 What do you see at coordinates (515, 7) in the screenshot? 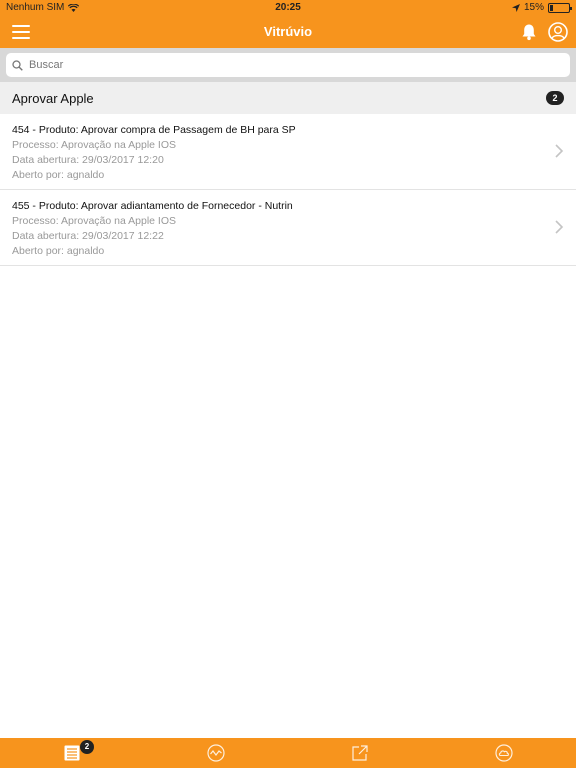
I see `location-arrow-icon` at bounding box center [515, 7].